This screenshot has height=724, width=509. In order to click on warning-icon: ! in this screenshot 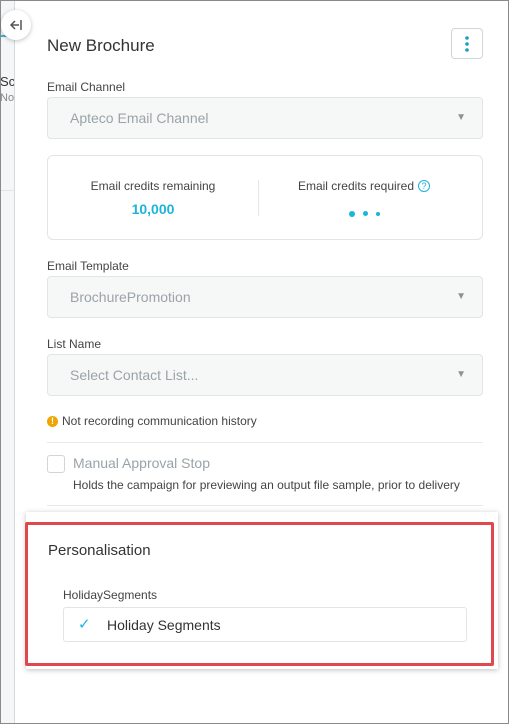, I will do `click(52, 421)`.